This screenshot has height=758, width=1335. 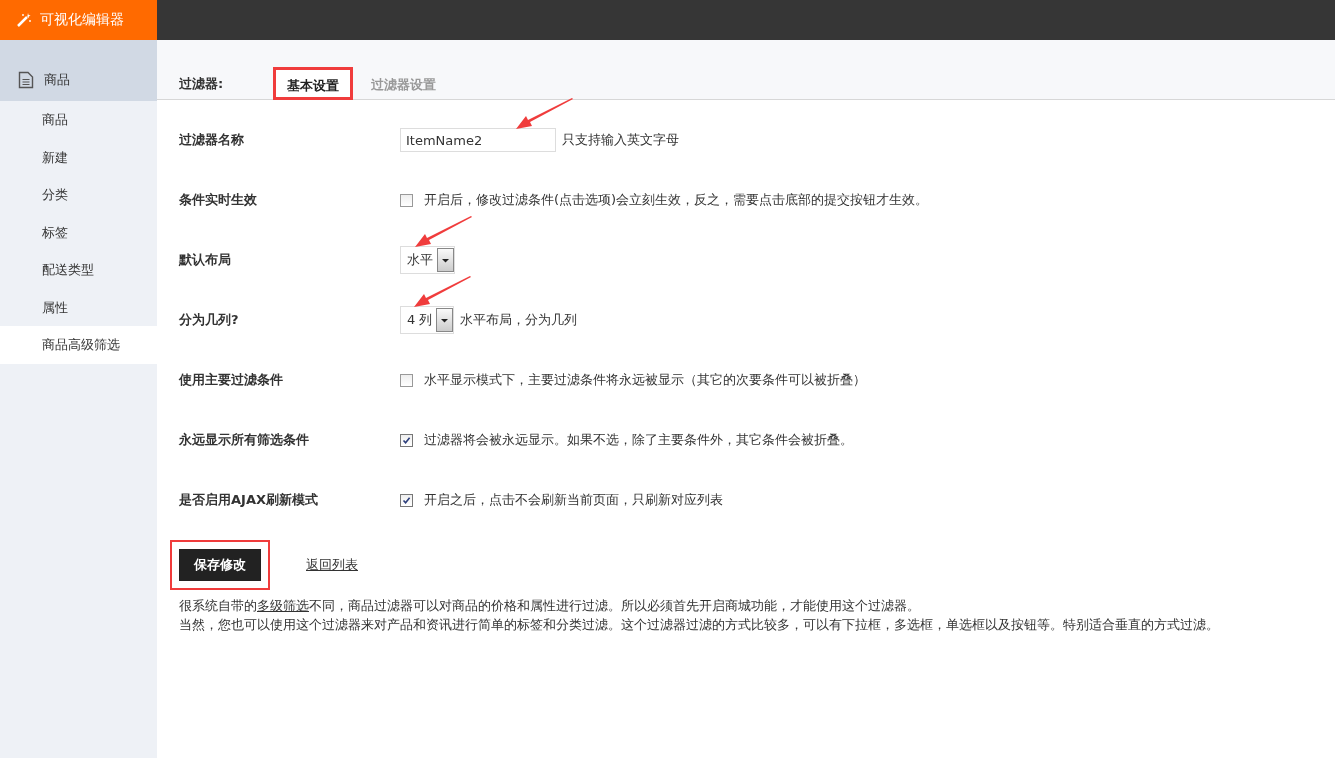 I want to click on back-to-list-link: 返回列表, so click(x=332, y=565).